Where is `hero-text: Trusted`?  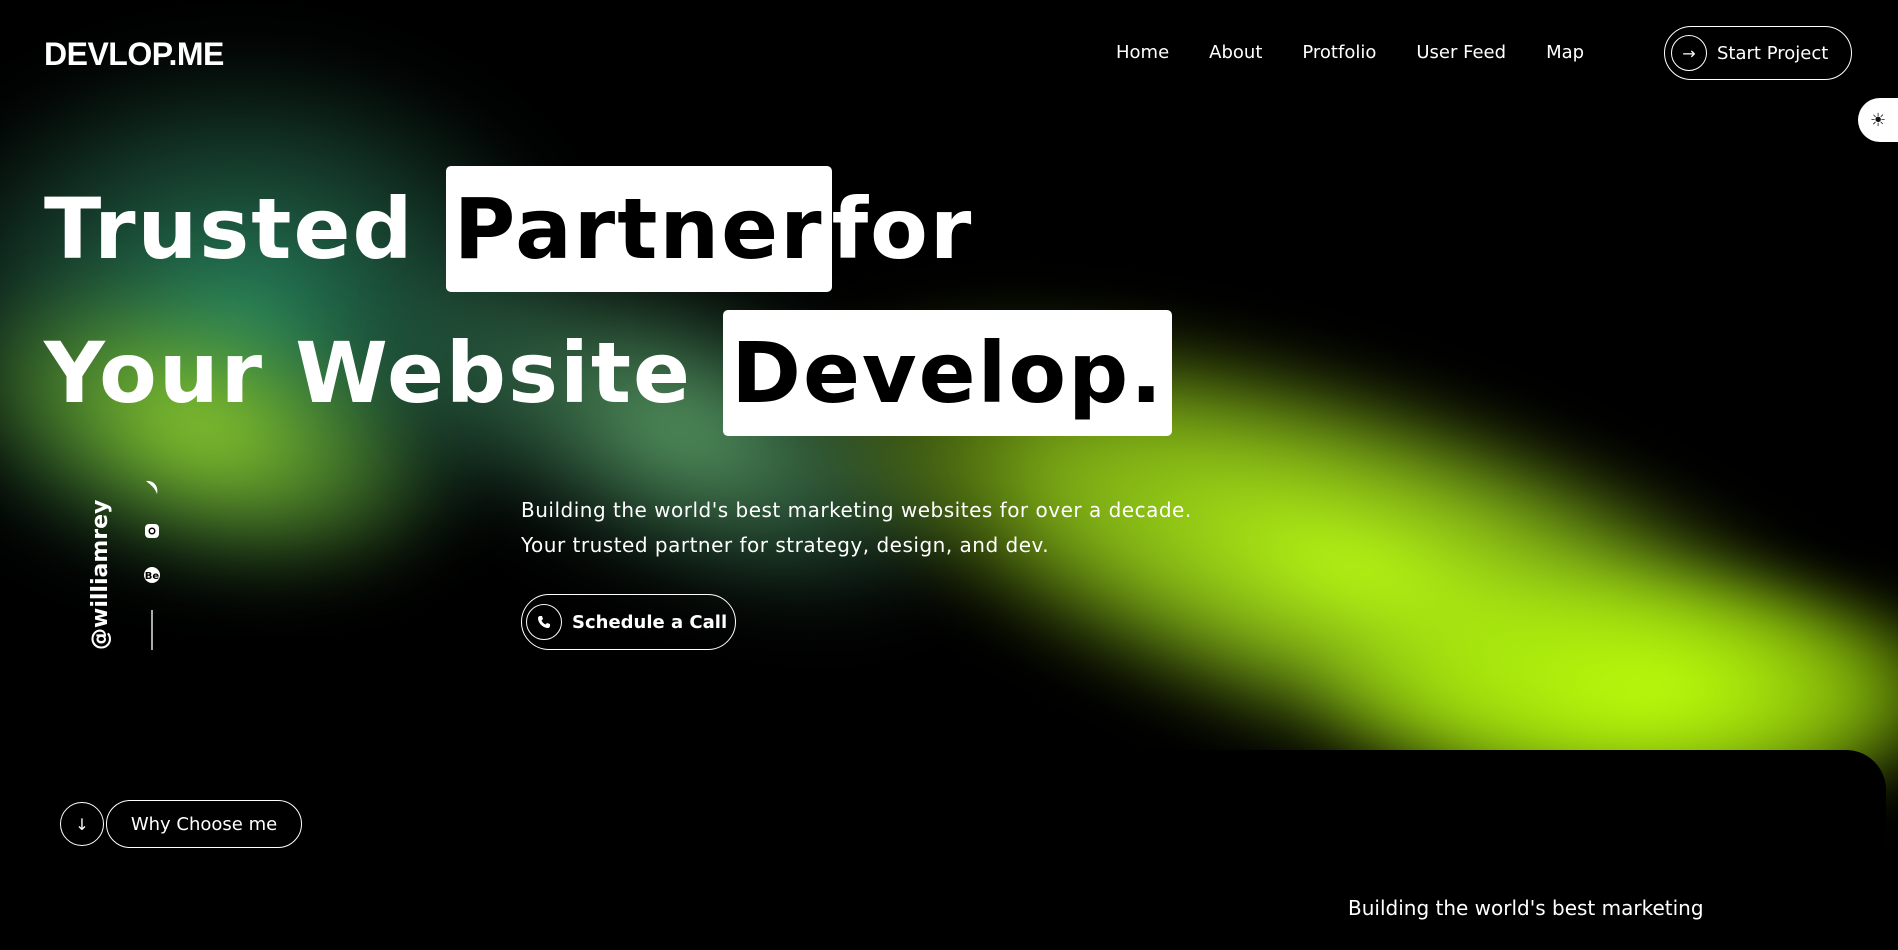
hero-text: Trusted is located at coordinates (245, 229).